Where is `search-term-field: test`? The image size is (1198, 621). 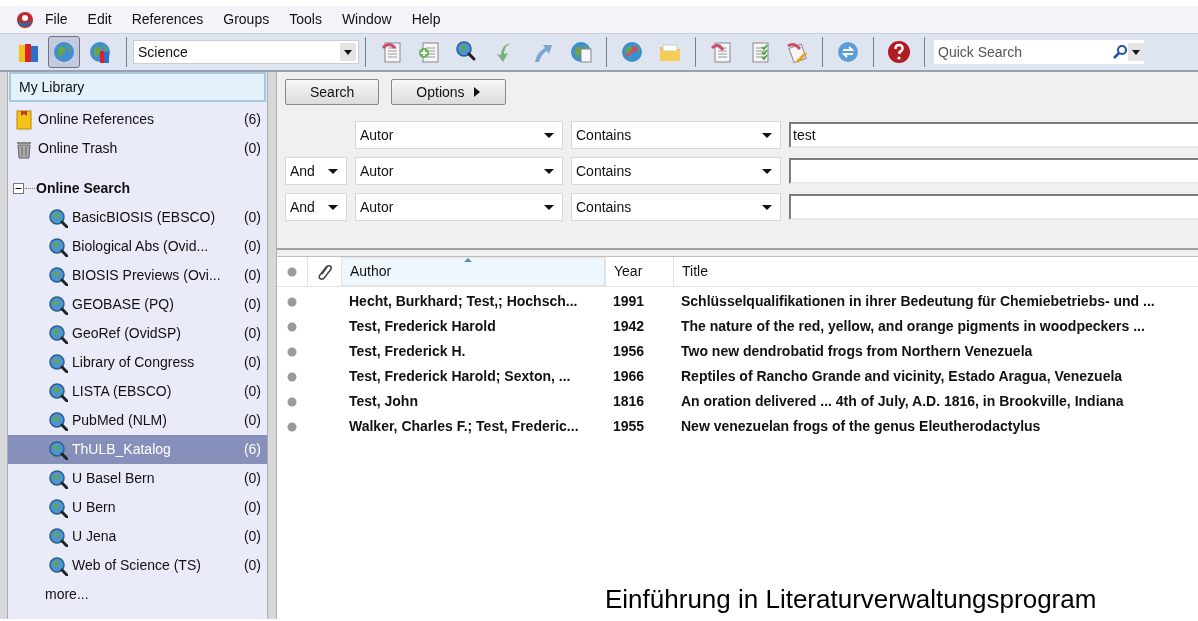 search-term-field: test is located at coordinates (993, 135).